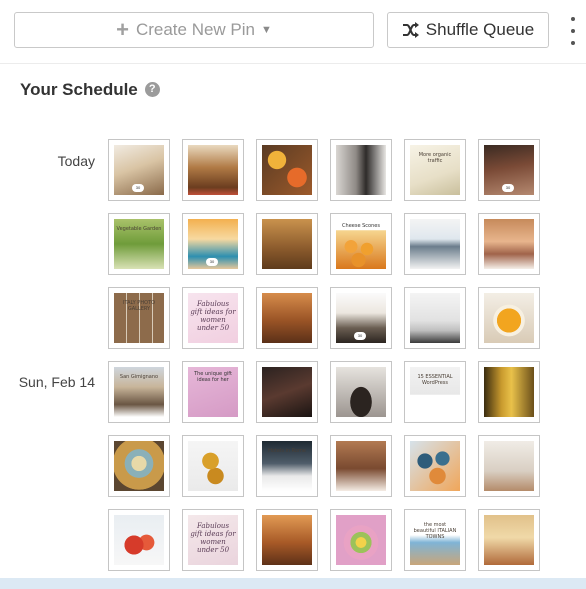 The width and height of the screenshot is (586, 589). Describe the element at coordinates (361, 226) in the screenshot. I see `pin-overlay-text: Cheese Scones` at that location.